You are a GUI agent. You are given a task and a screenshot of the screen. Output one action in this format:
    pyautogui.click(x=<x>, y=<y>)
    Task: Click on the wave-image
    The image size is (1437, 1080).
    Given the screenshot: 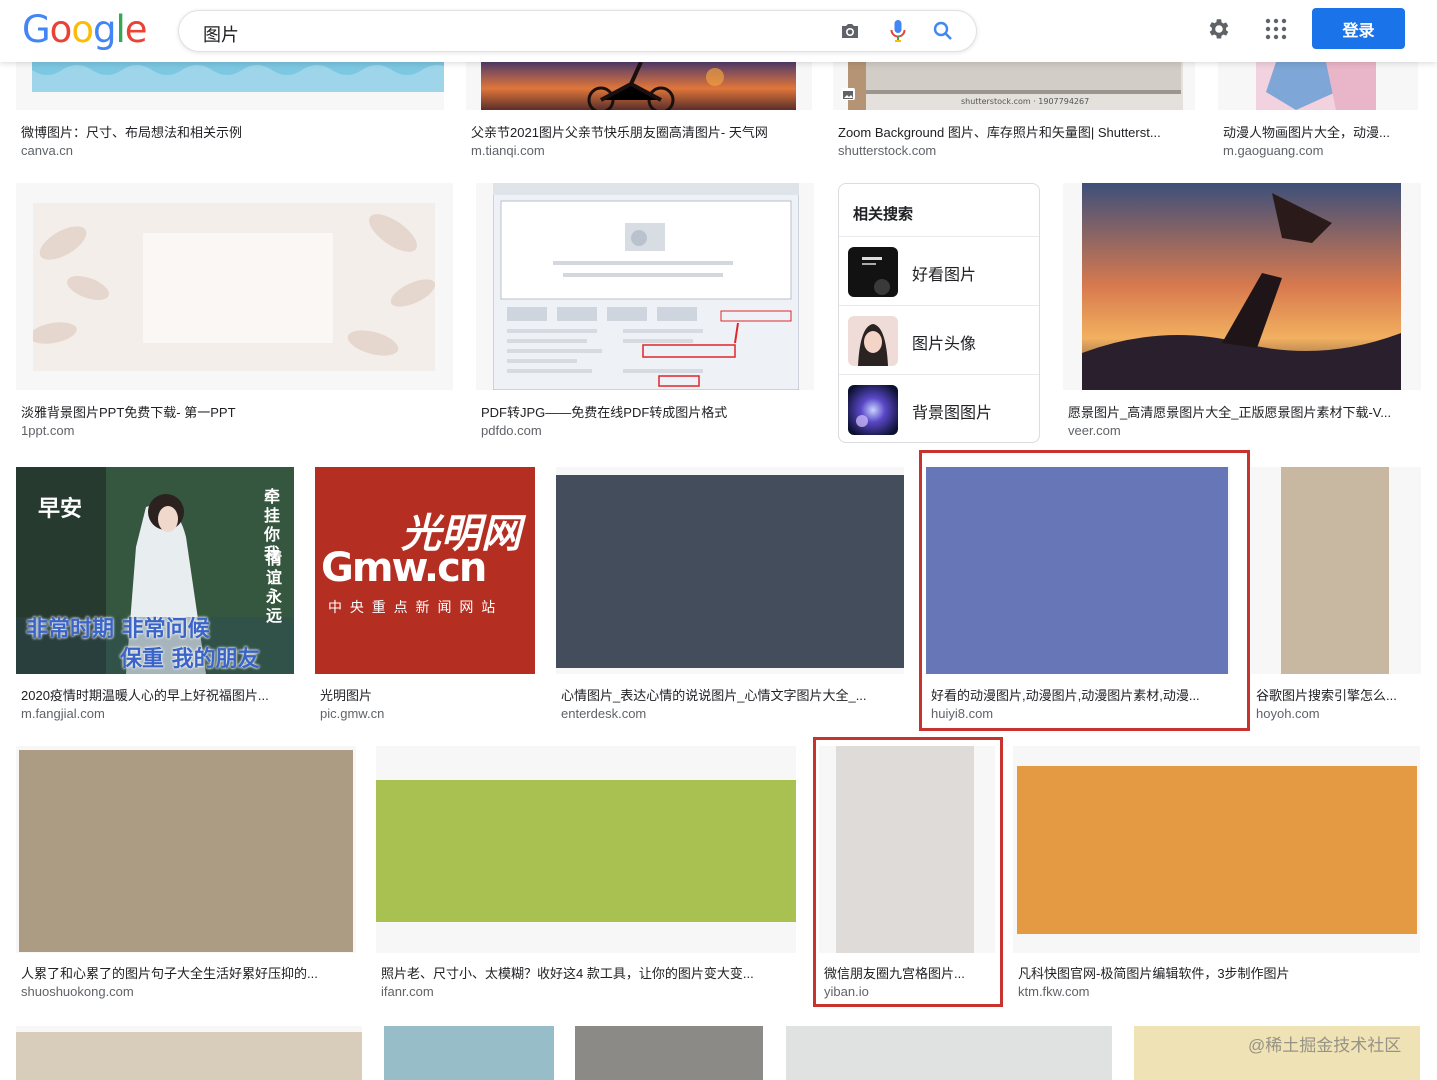 What is the action you would take?
    pyautogui.click(x=238, y=77)
    